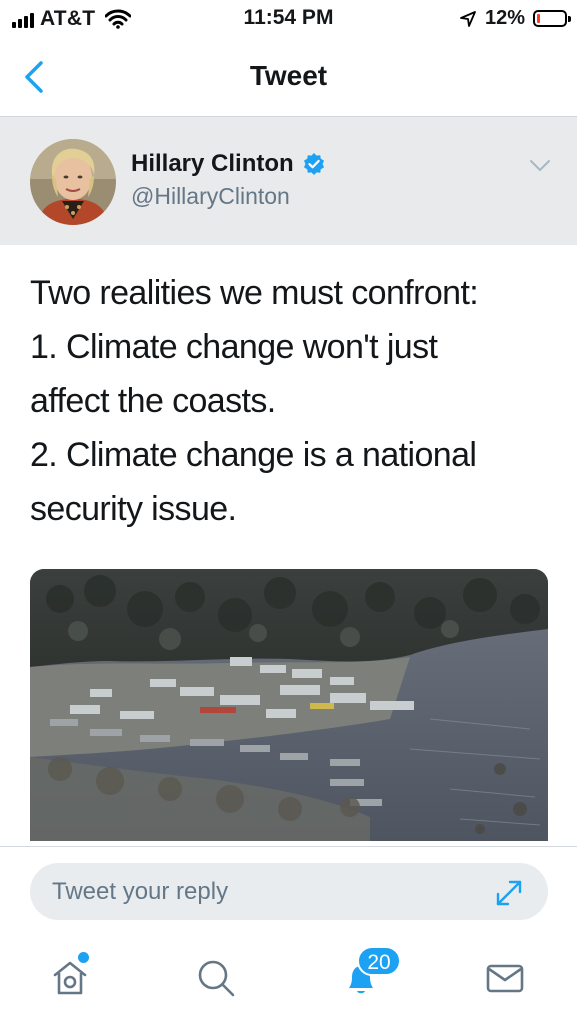 The image size is (577, 1024). What do you see at coordinates (540, 166) in the screenshot?
I see `chevron-down-icon` at bounding box center [540, 166].